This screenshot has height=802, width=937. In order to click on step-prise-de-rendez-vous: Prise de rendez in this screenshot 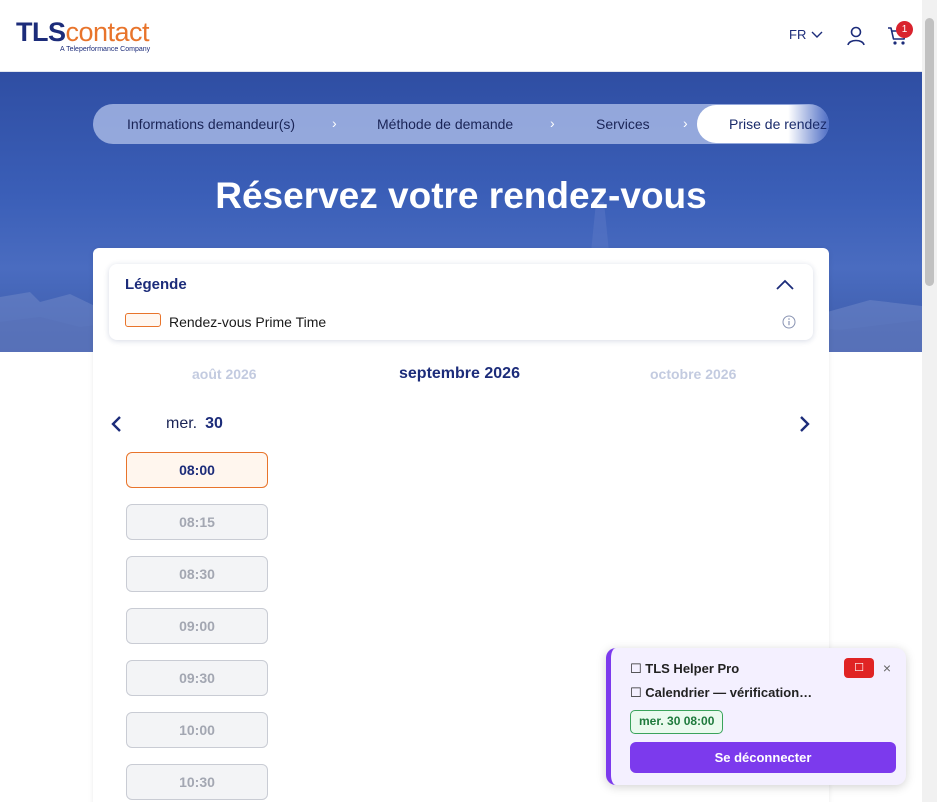, I will do `click(763, 124)`.